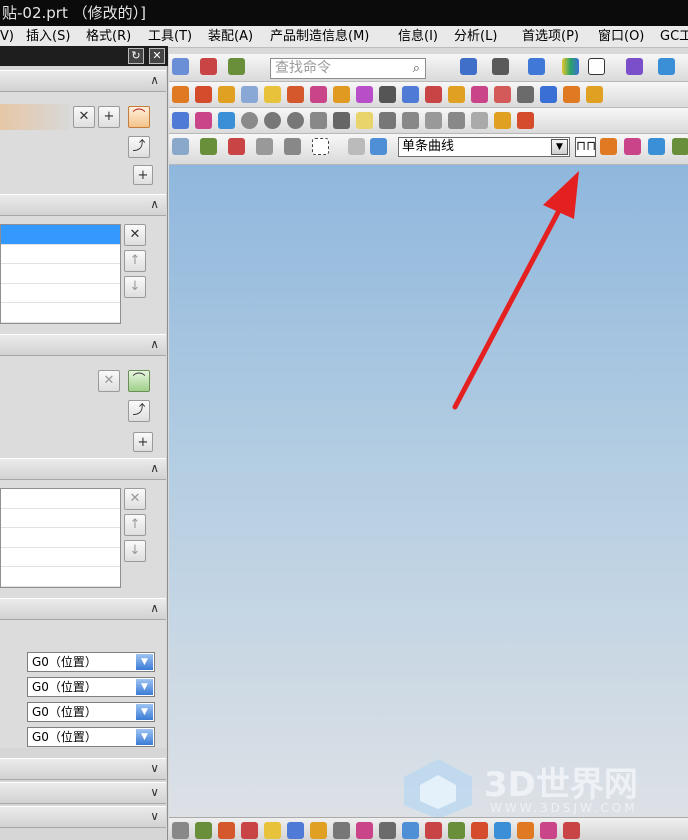  I want to click on dots-icon, so click(456, 120).